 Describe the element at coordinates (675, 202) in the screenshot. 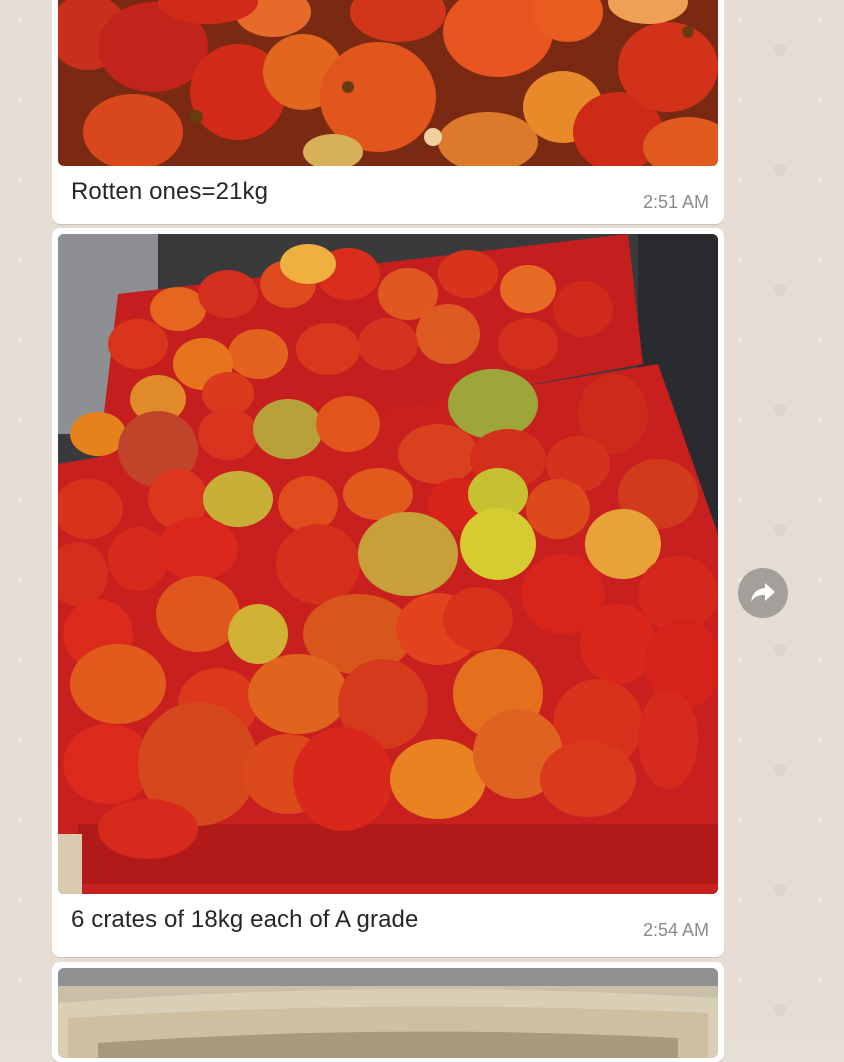

I see `message-timestamp: 2:51 AM` at that location.